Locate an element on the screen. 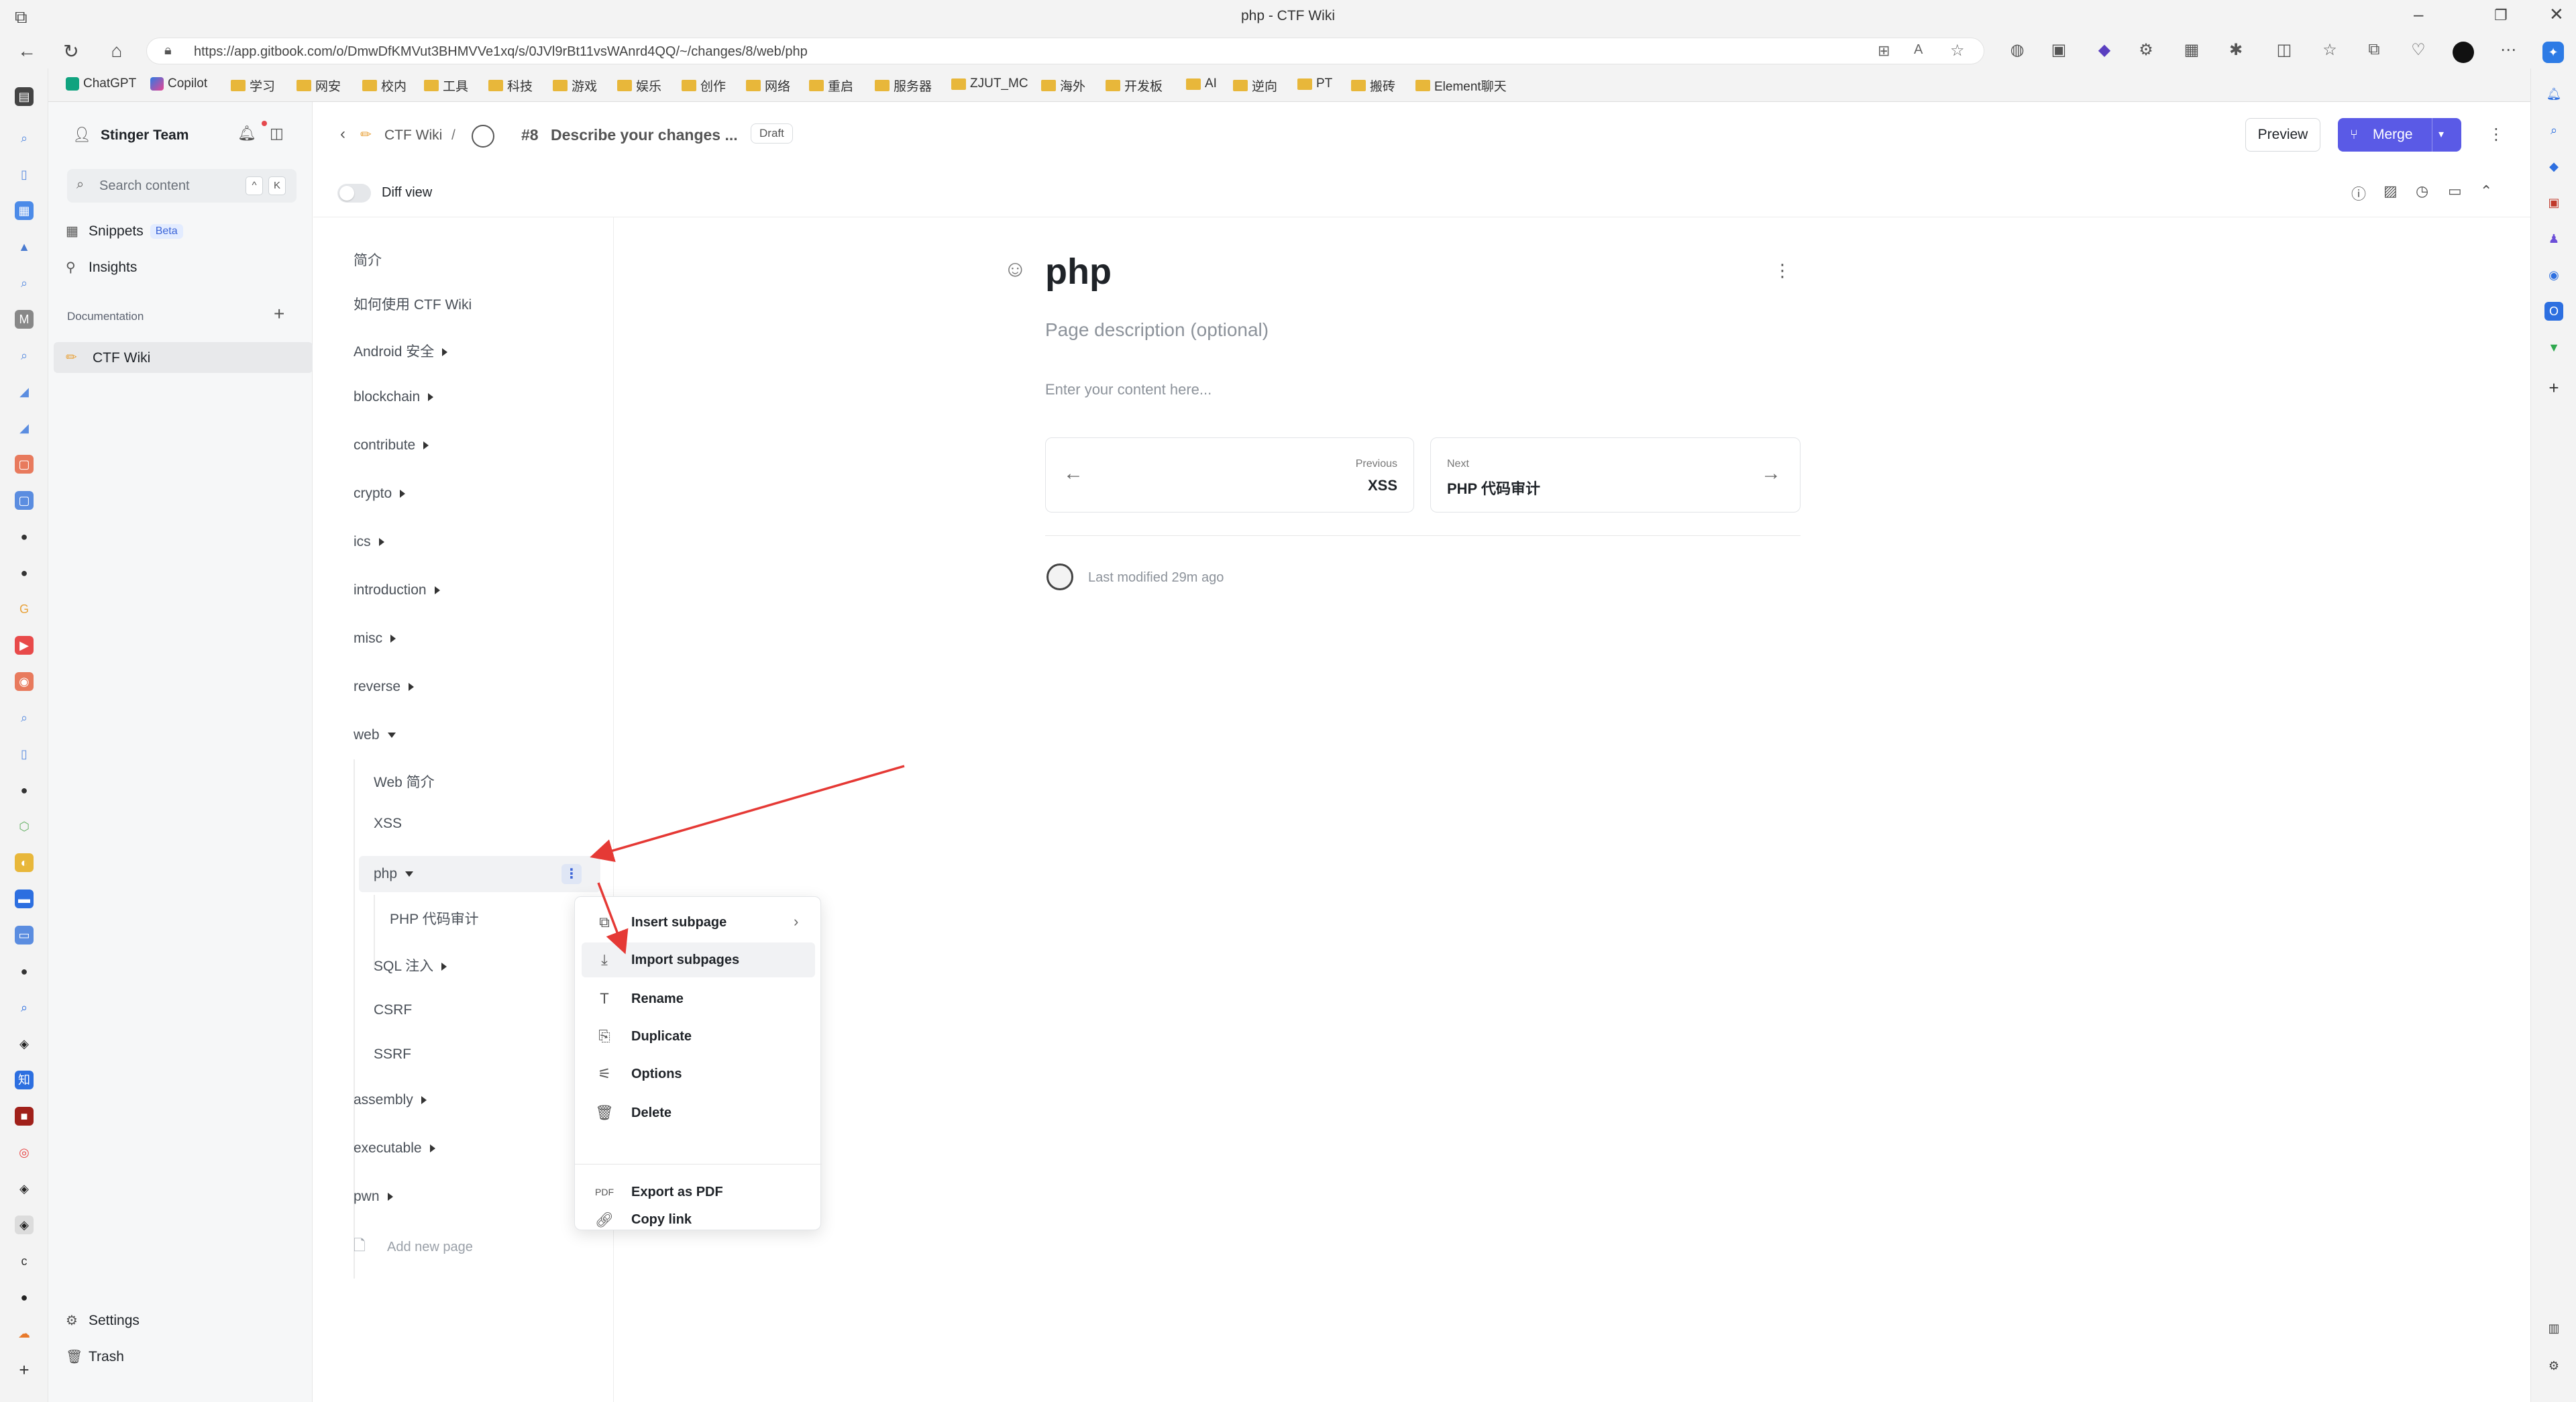 The height and width of the screenshot is (1402, 2576). annotation-arrows is located at coordinates (747, 860).